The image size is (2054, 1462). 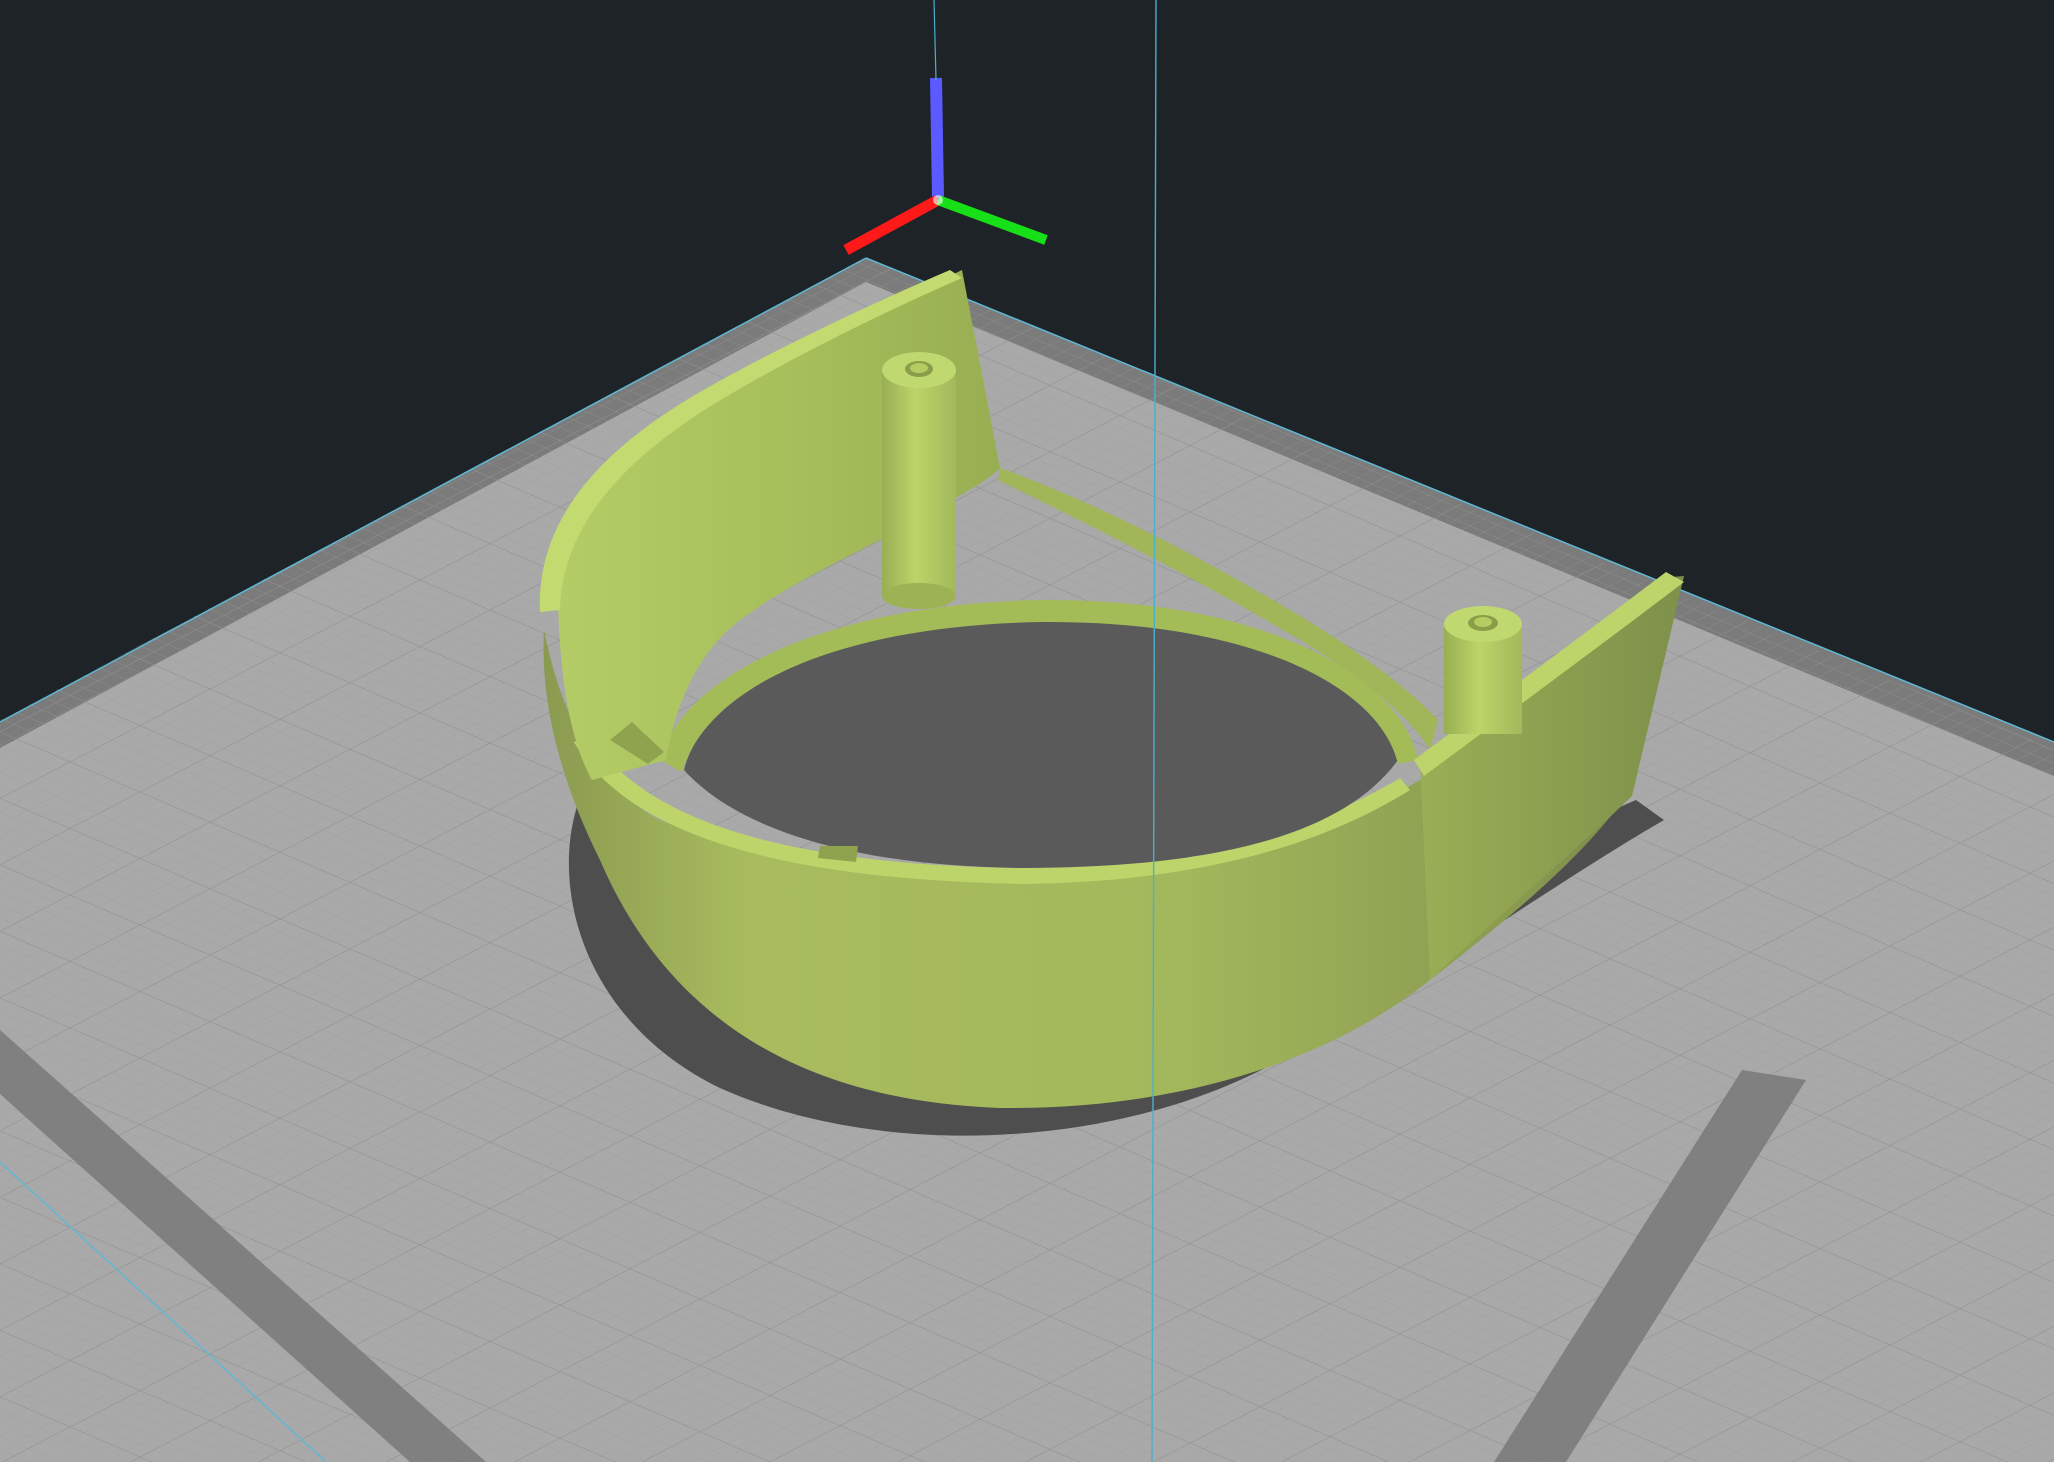 I want to click on axis-x-line, so click(x=892, y=225).